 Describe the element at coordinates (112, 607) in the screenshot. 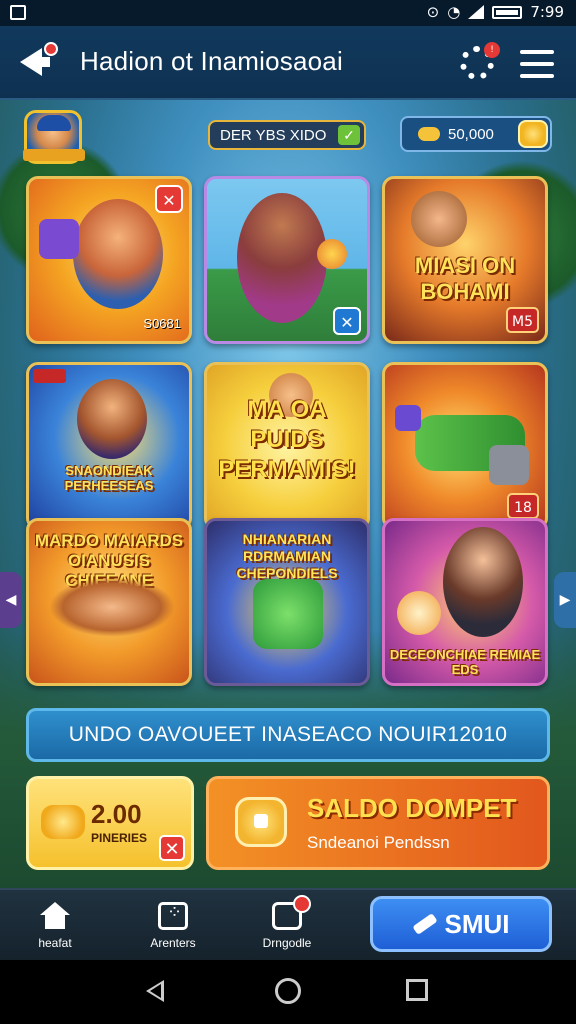

I see `characters-art` at that location.